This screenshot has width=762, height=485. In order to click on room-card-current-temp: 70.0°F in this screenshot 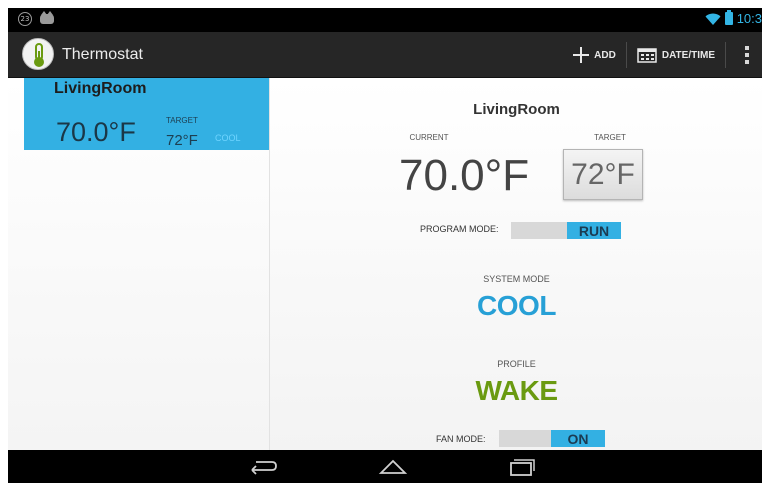, I will do `click(96, 132)`.